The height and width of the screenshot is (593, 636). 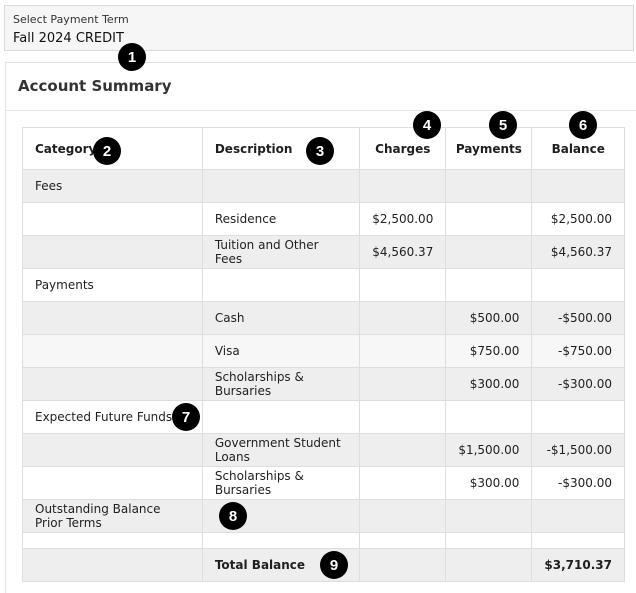 I want to click on cell-payments: $500.00, so click(x=489, y=318).